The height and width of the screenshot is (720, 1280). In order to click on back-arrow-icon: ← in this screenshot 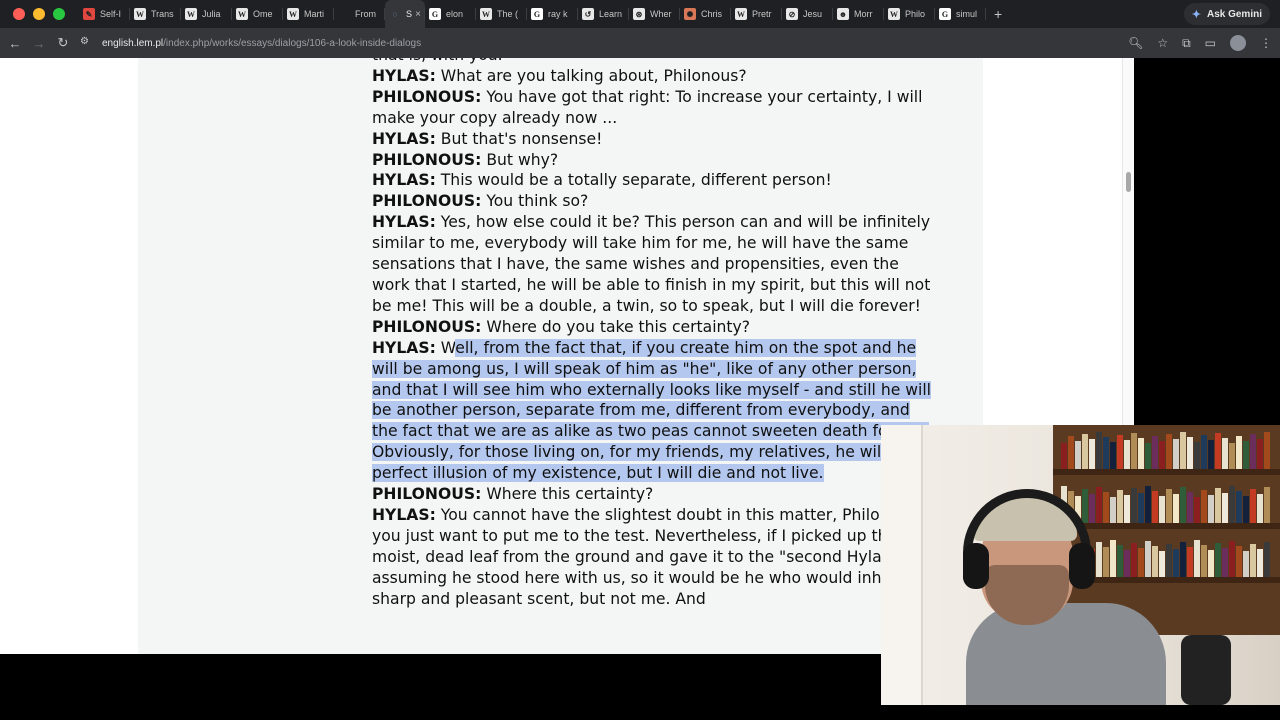, I will do `click(15, 43)`.